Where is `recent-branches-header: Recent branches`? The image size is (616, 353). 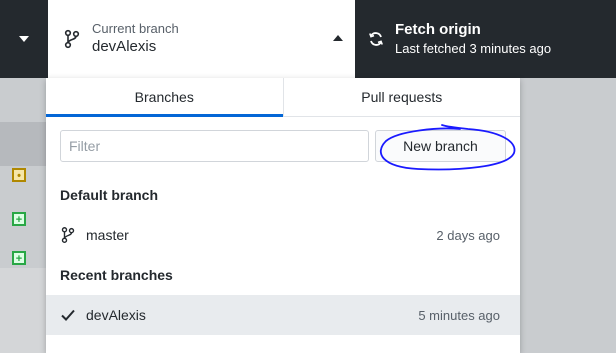 recent-branches-header: Recent branches is located at coordinates (283, 275).